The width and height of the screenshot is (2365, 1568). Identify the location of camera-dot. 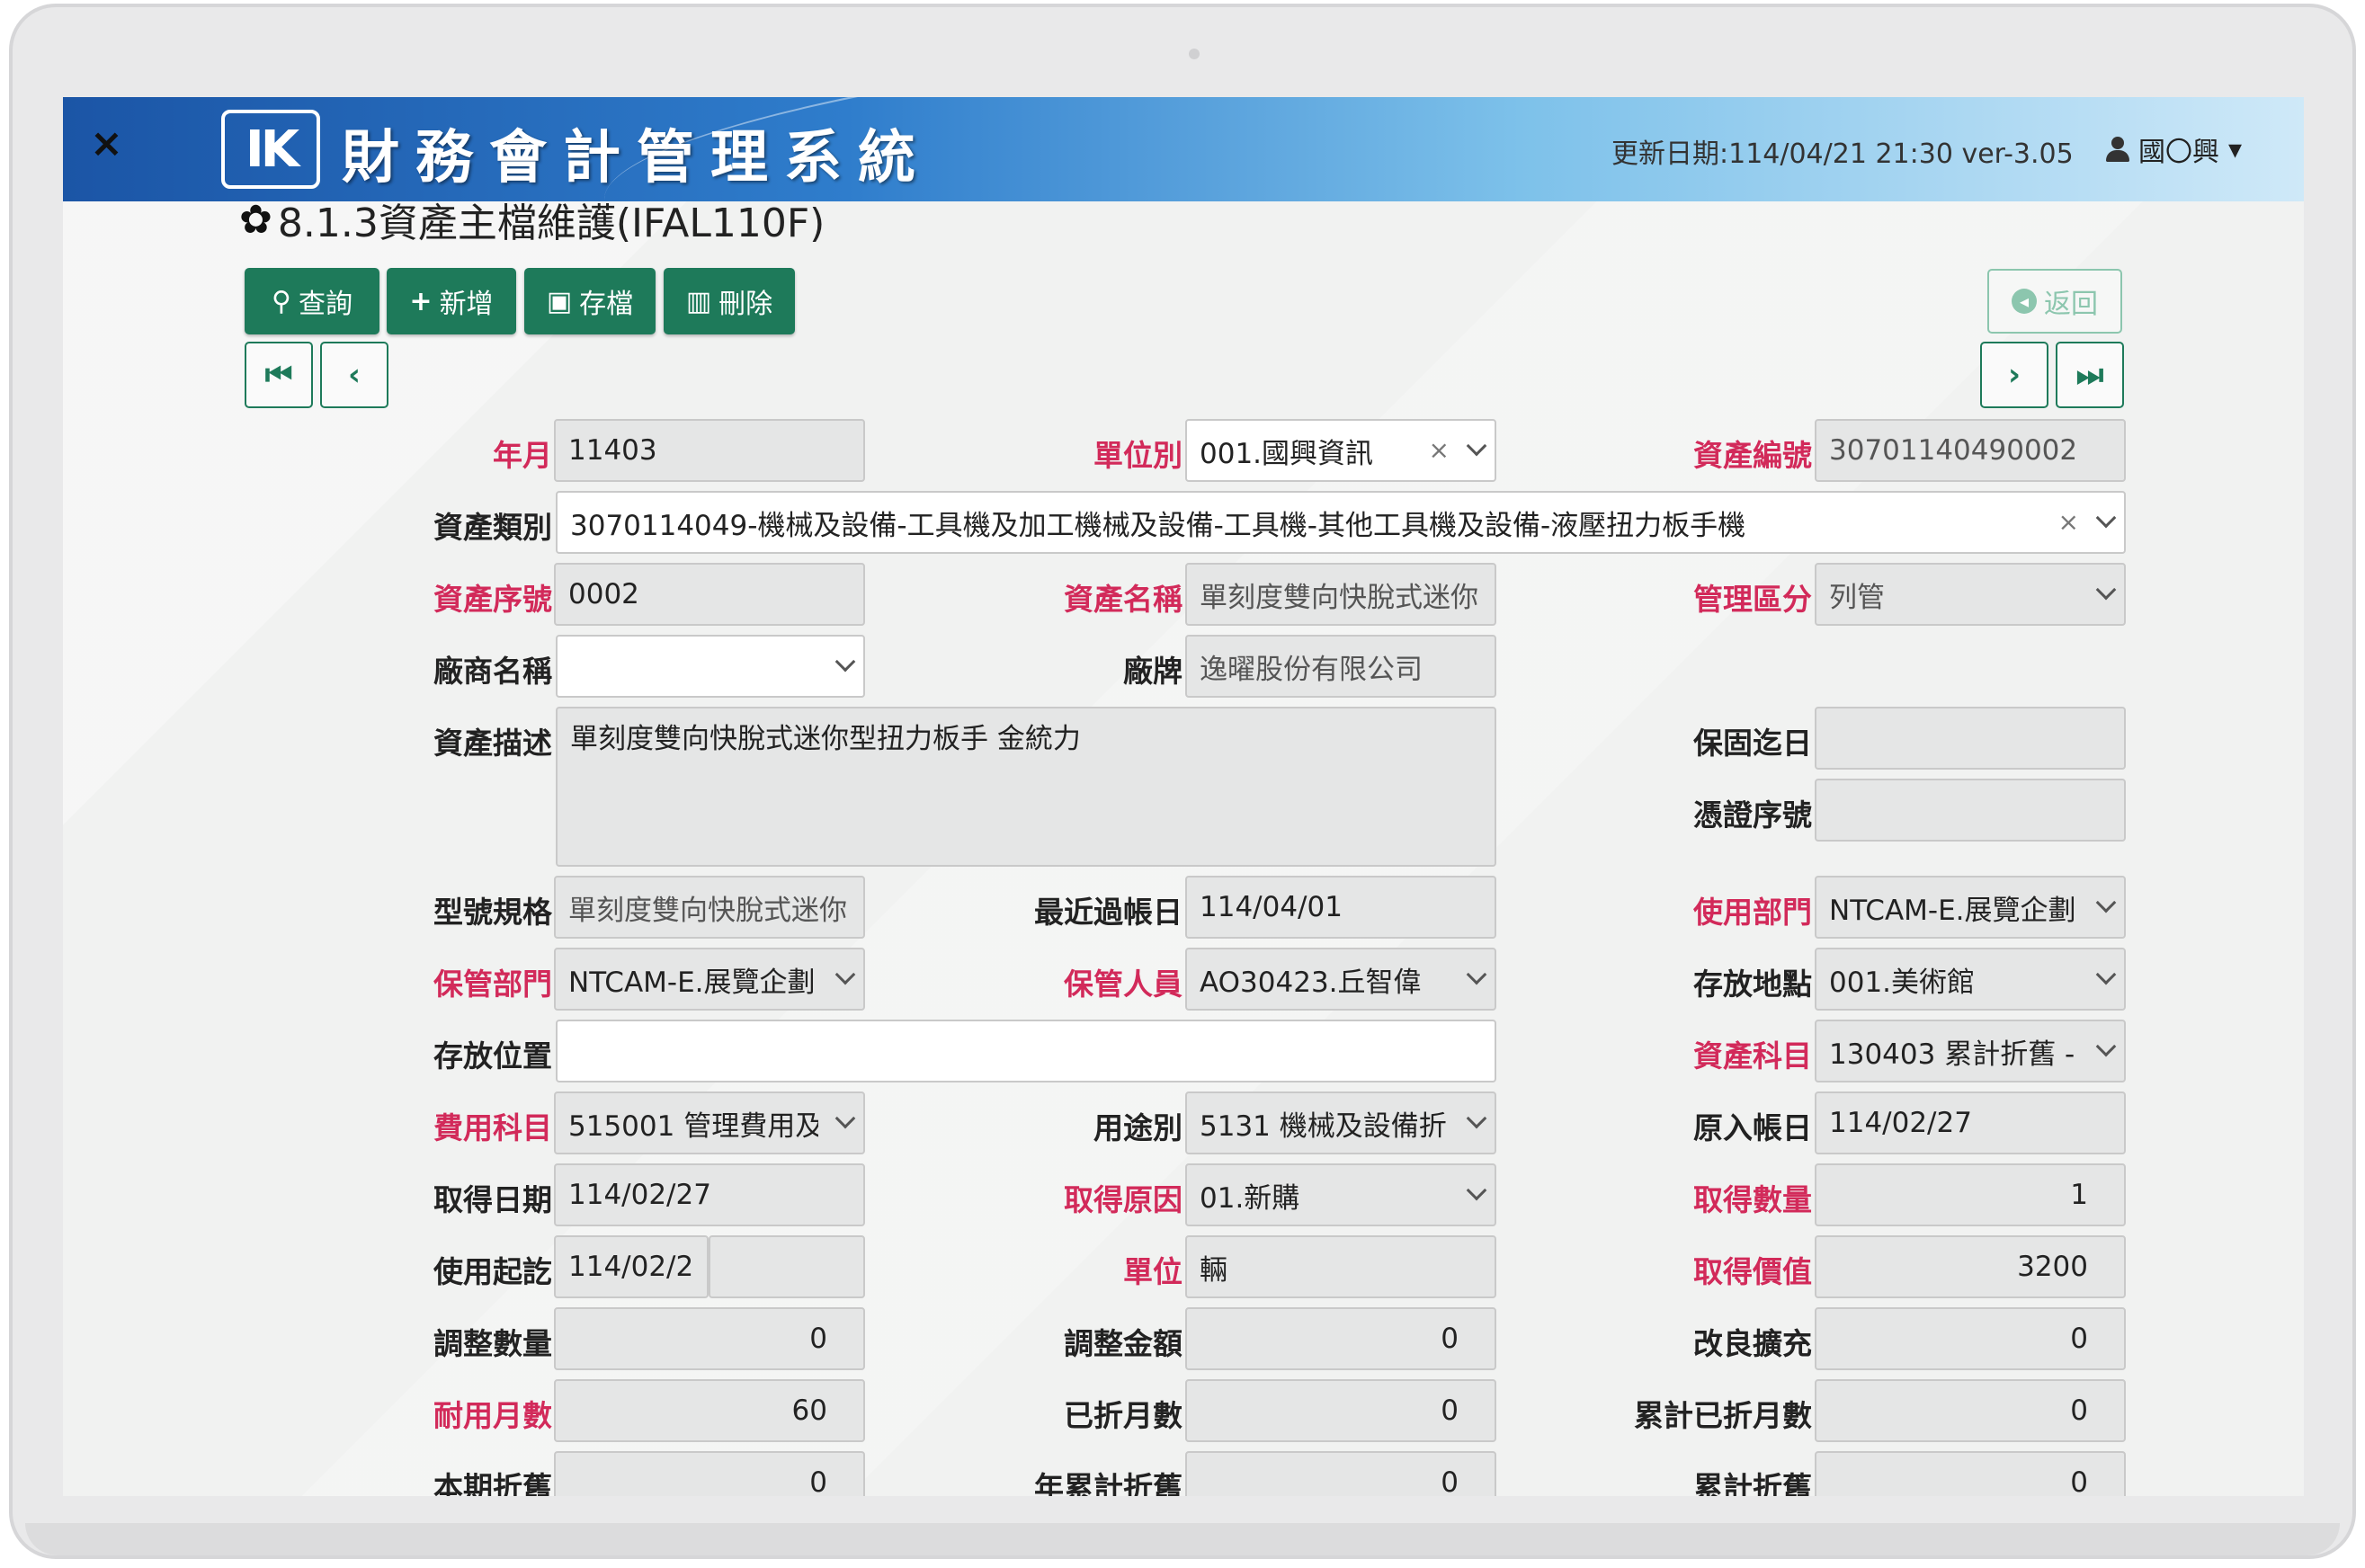
(1194, 54).